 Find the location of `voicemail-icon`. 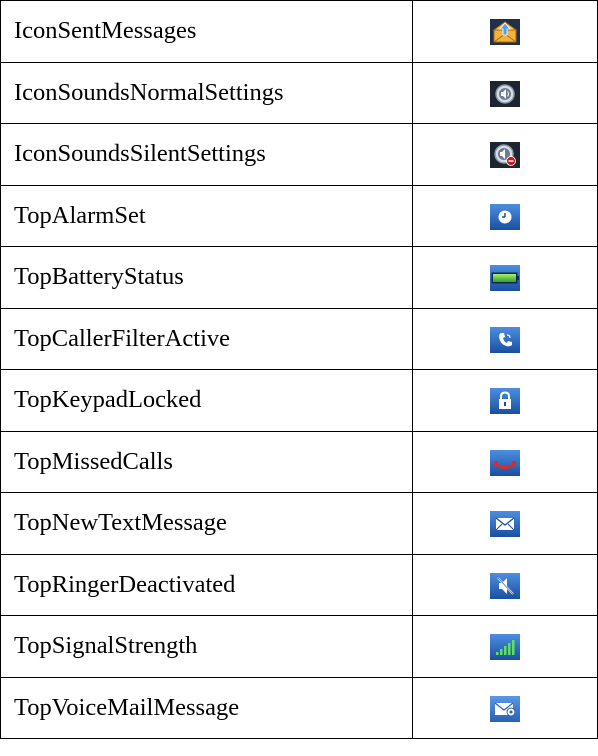

voicemail-icon is located at coordinates (505, 708).